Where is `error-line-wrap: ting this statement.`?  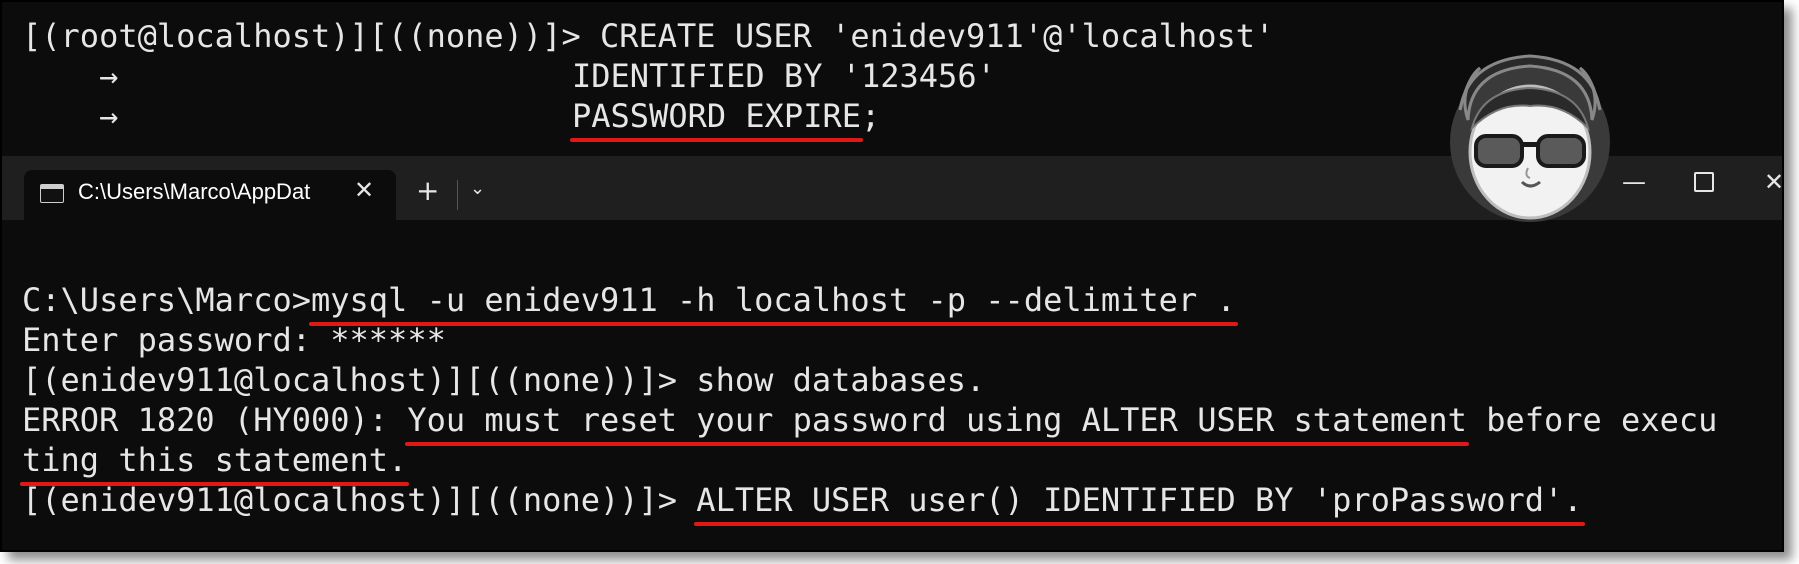 error-line-wrap: ting this statement. is located at coordinates (214, 462).